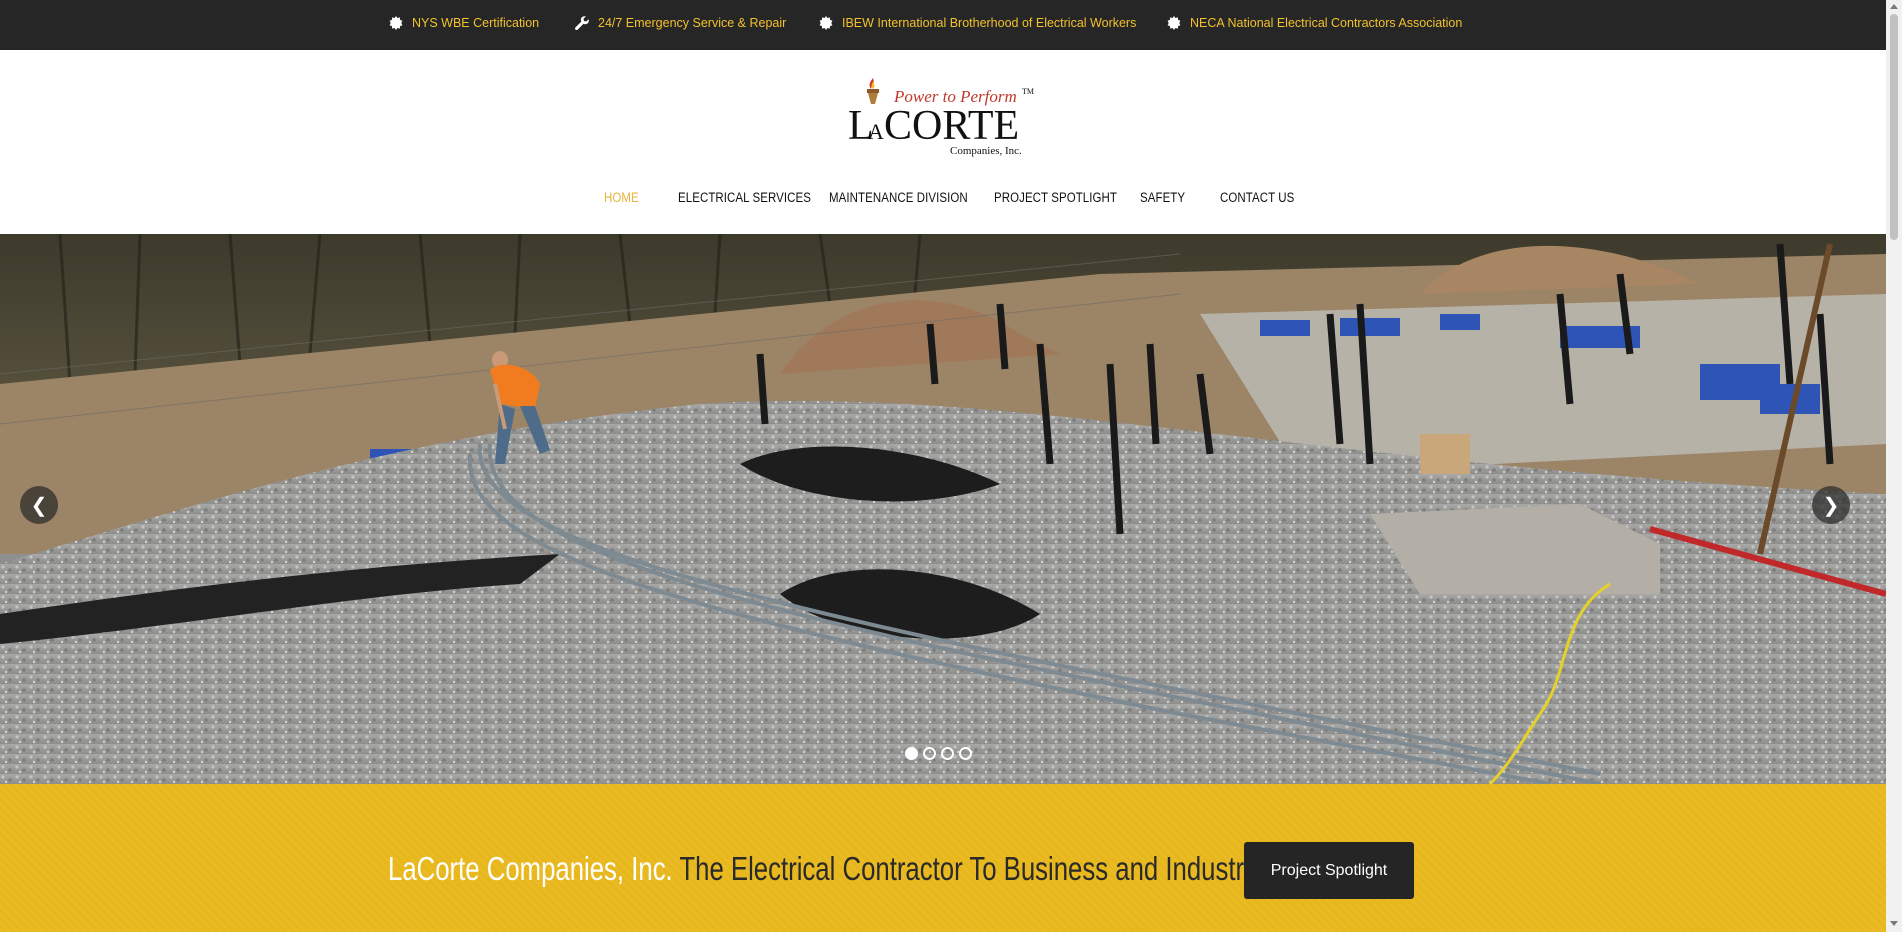 Image resolution: width=1902 pixels, height=932 pixels. What do you see at coordinates (873, 91) in the screenshot?
I see `torch-icon` at bounding box center [873, 91].